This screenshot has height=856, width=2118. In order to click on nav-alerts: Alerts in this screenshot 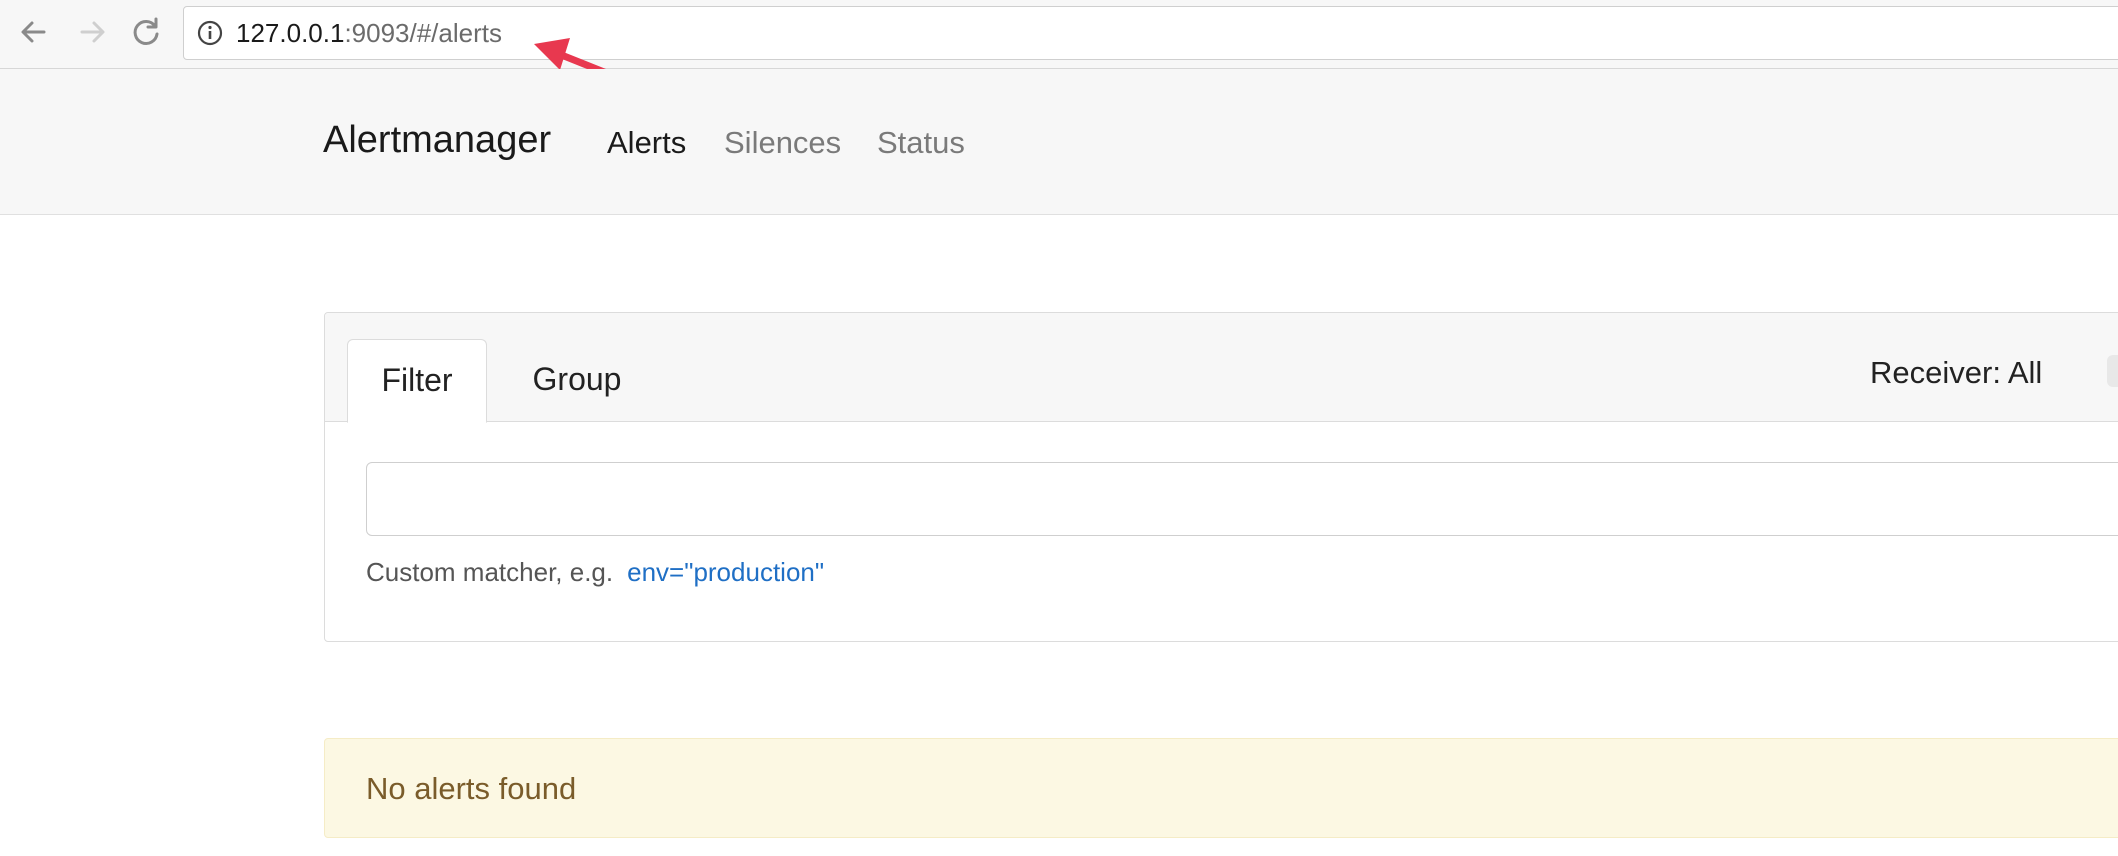, I will do `click(646, 143)`.